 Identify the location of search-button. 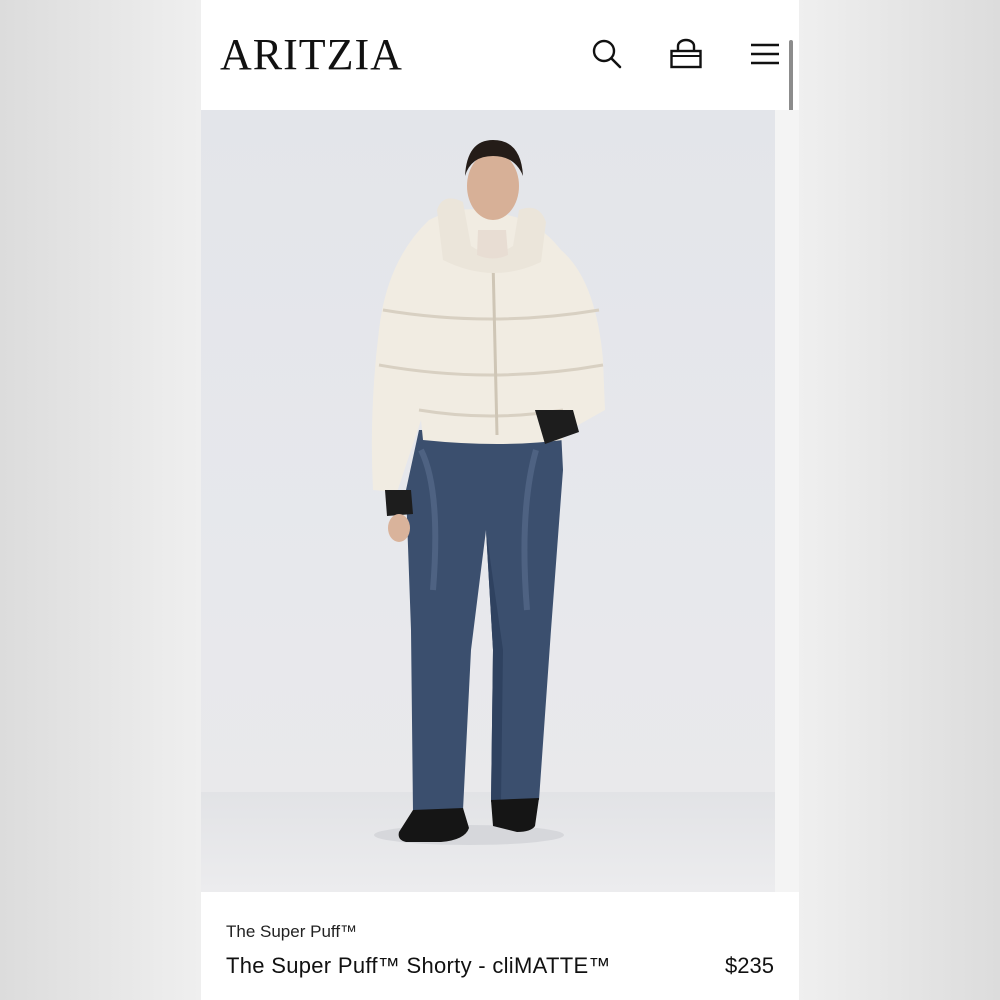
(607, 54).